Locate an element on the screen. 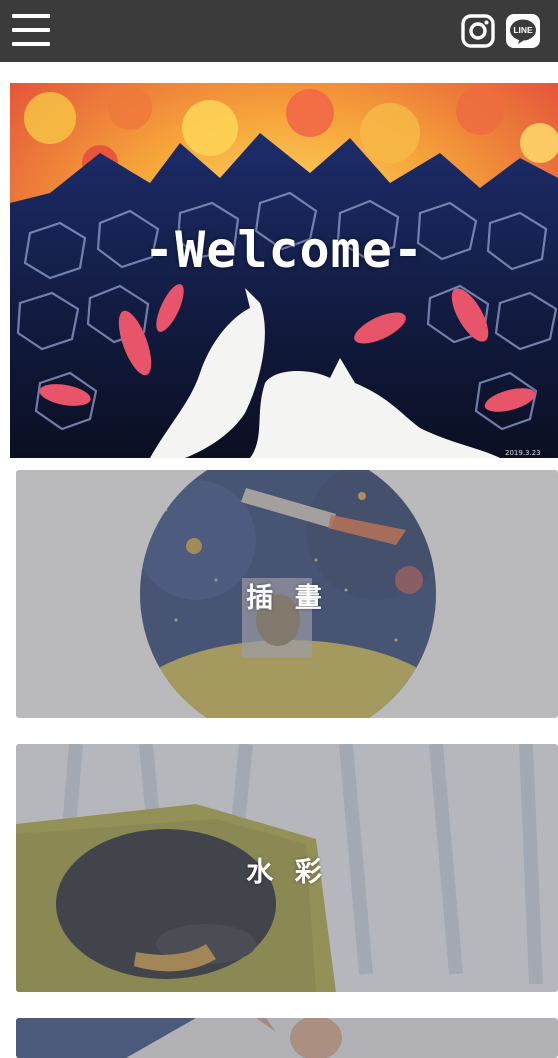 Image resolution: width=558 pixels, height=1058 pixels. category-title-watercolor: 水 彩 is located at coordinates (287, 872).